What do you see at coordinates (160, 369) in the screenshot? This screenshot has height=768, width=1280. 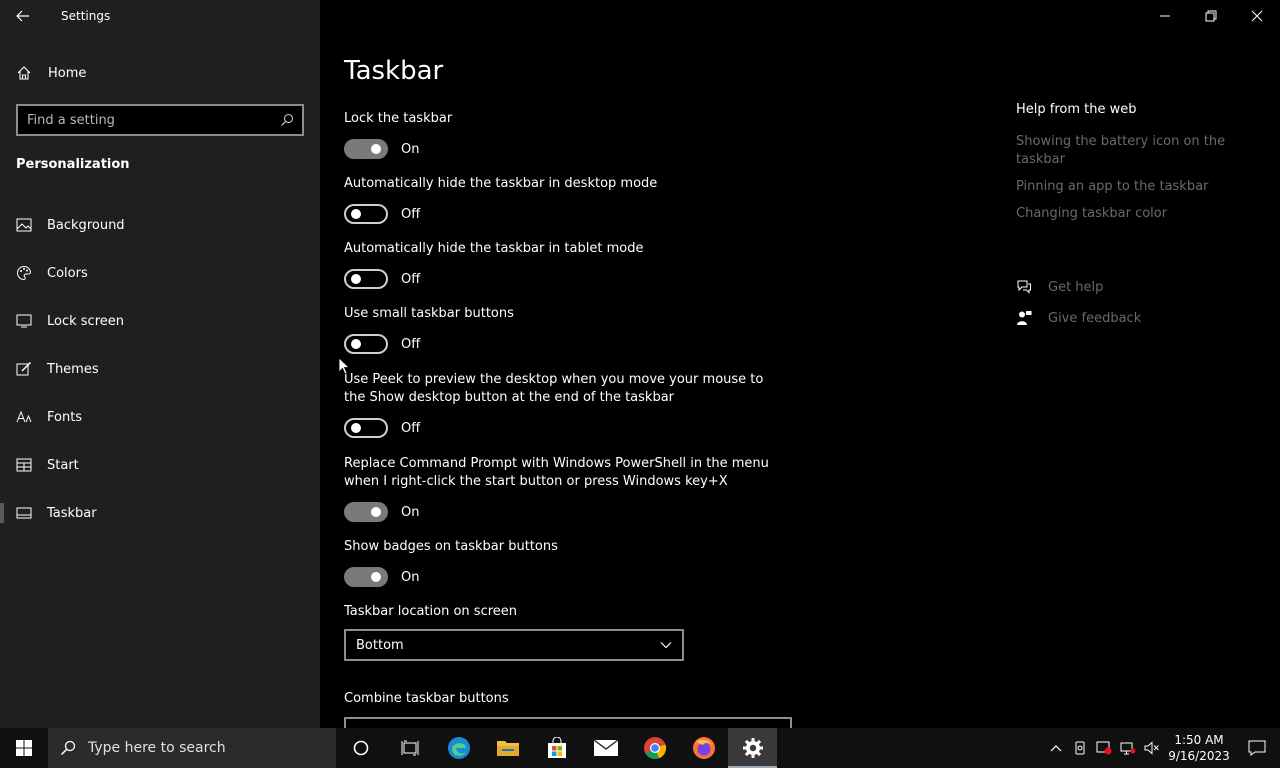 I see `sidebar-item-themes: Themes` at bounding box center [160, 369].